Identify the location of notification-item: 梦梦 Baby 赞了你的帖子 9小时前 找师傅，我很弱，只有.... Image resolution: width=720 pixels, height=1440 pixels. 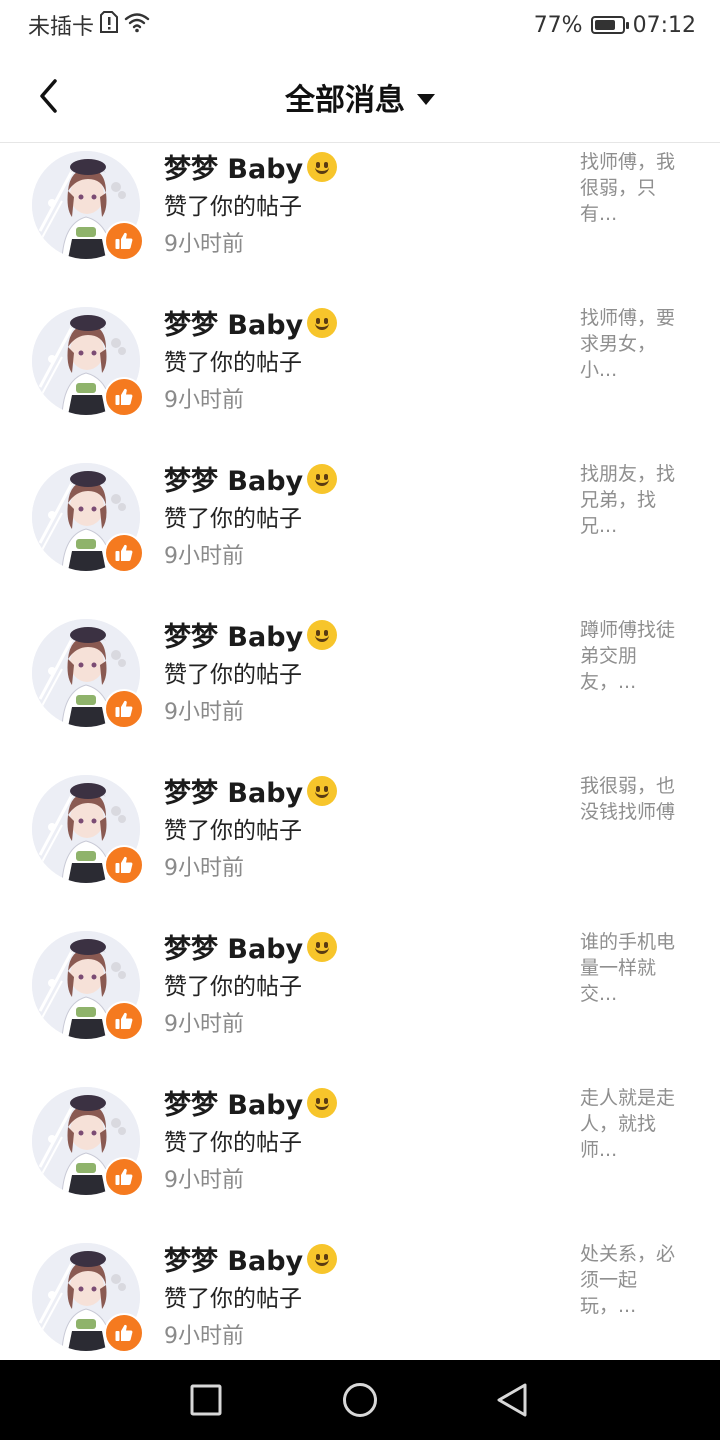
(360, 221).